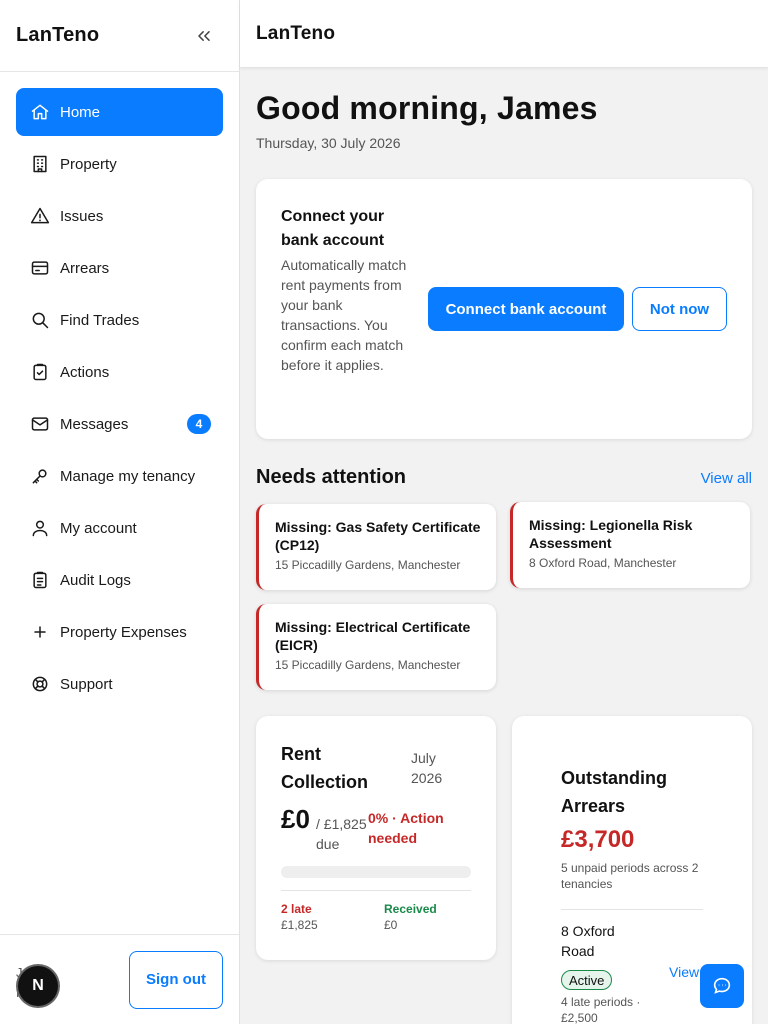 The image size is (768, 1024). I want to click on received-value: £0, so click(391, 925).